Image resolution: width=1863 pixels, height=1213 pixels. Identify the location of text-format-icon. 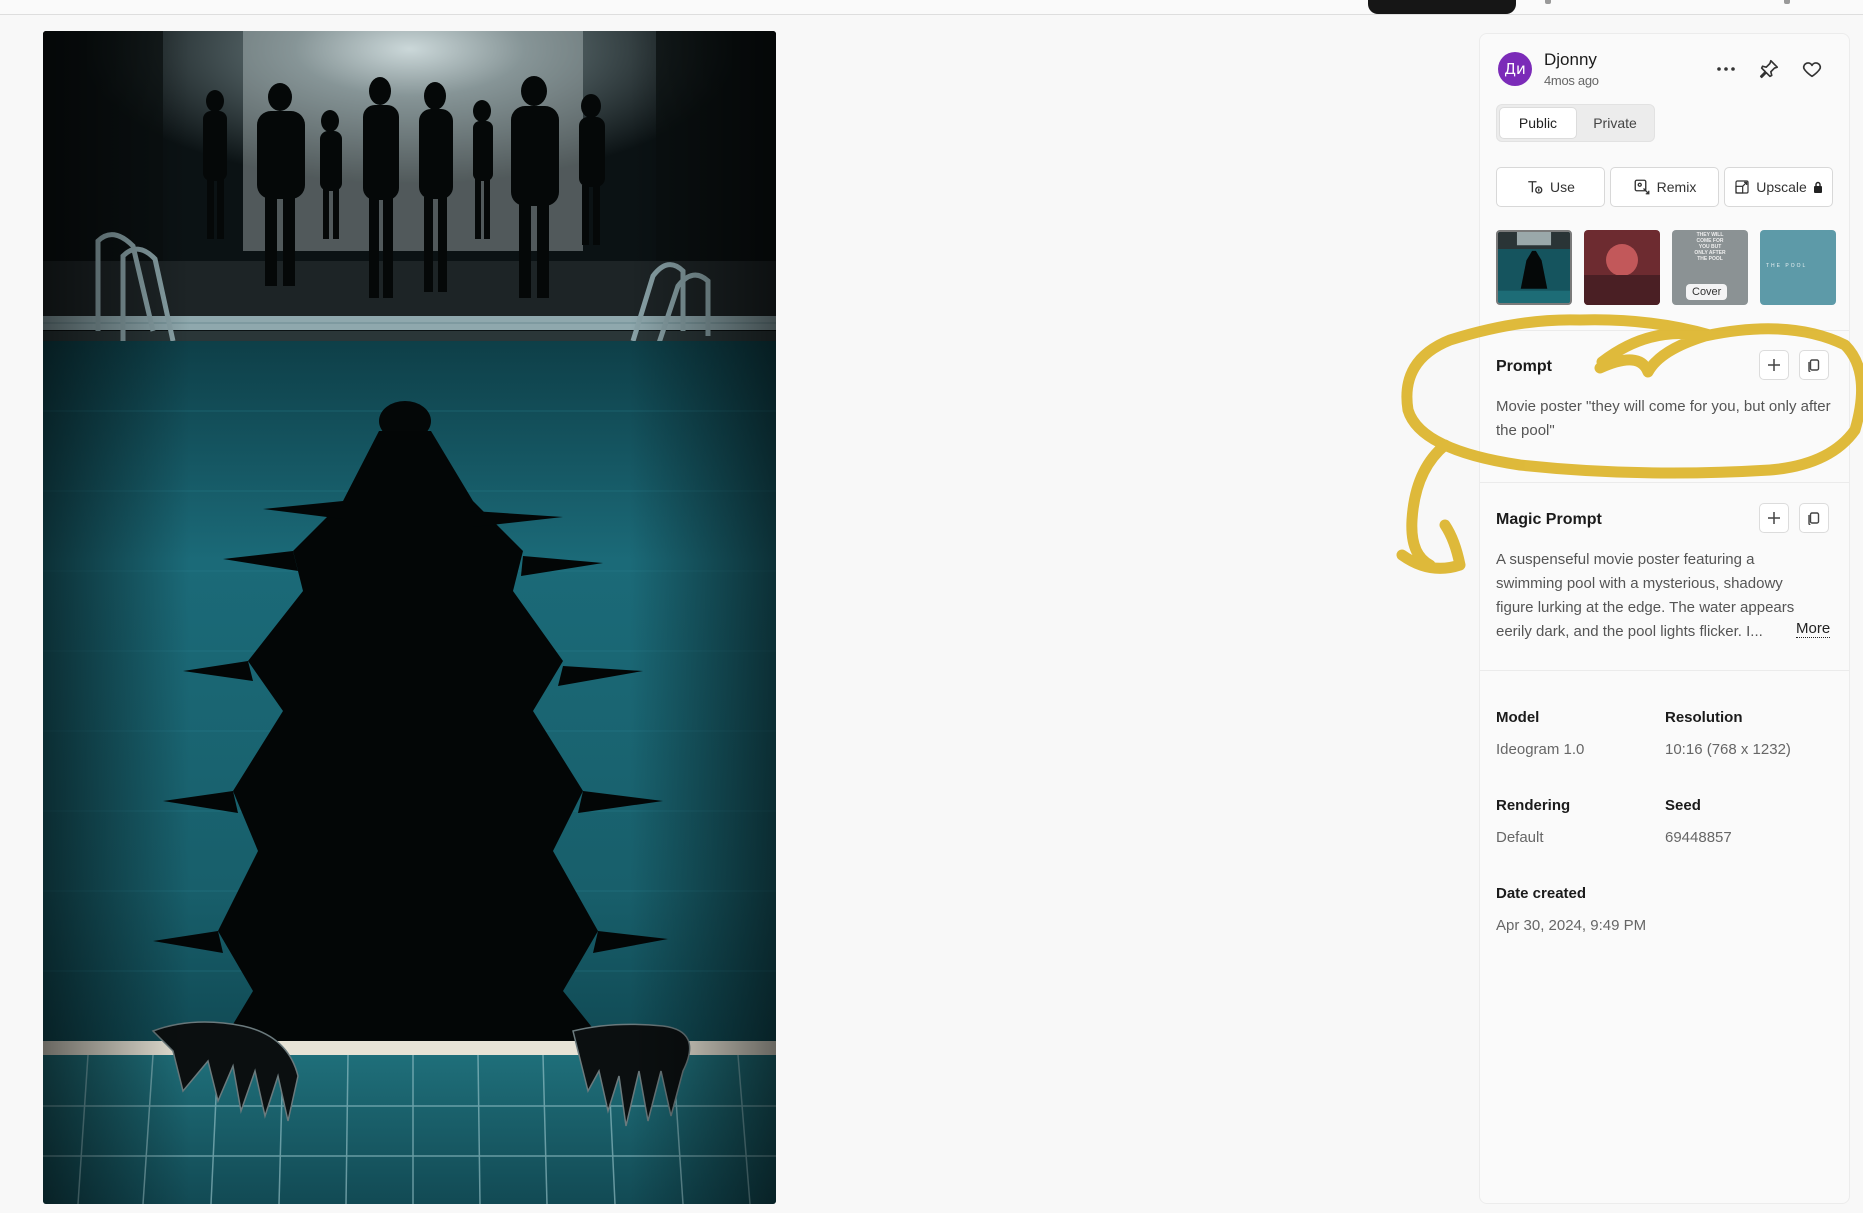
(1535, 187).